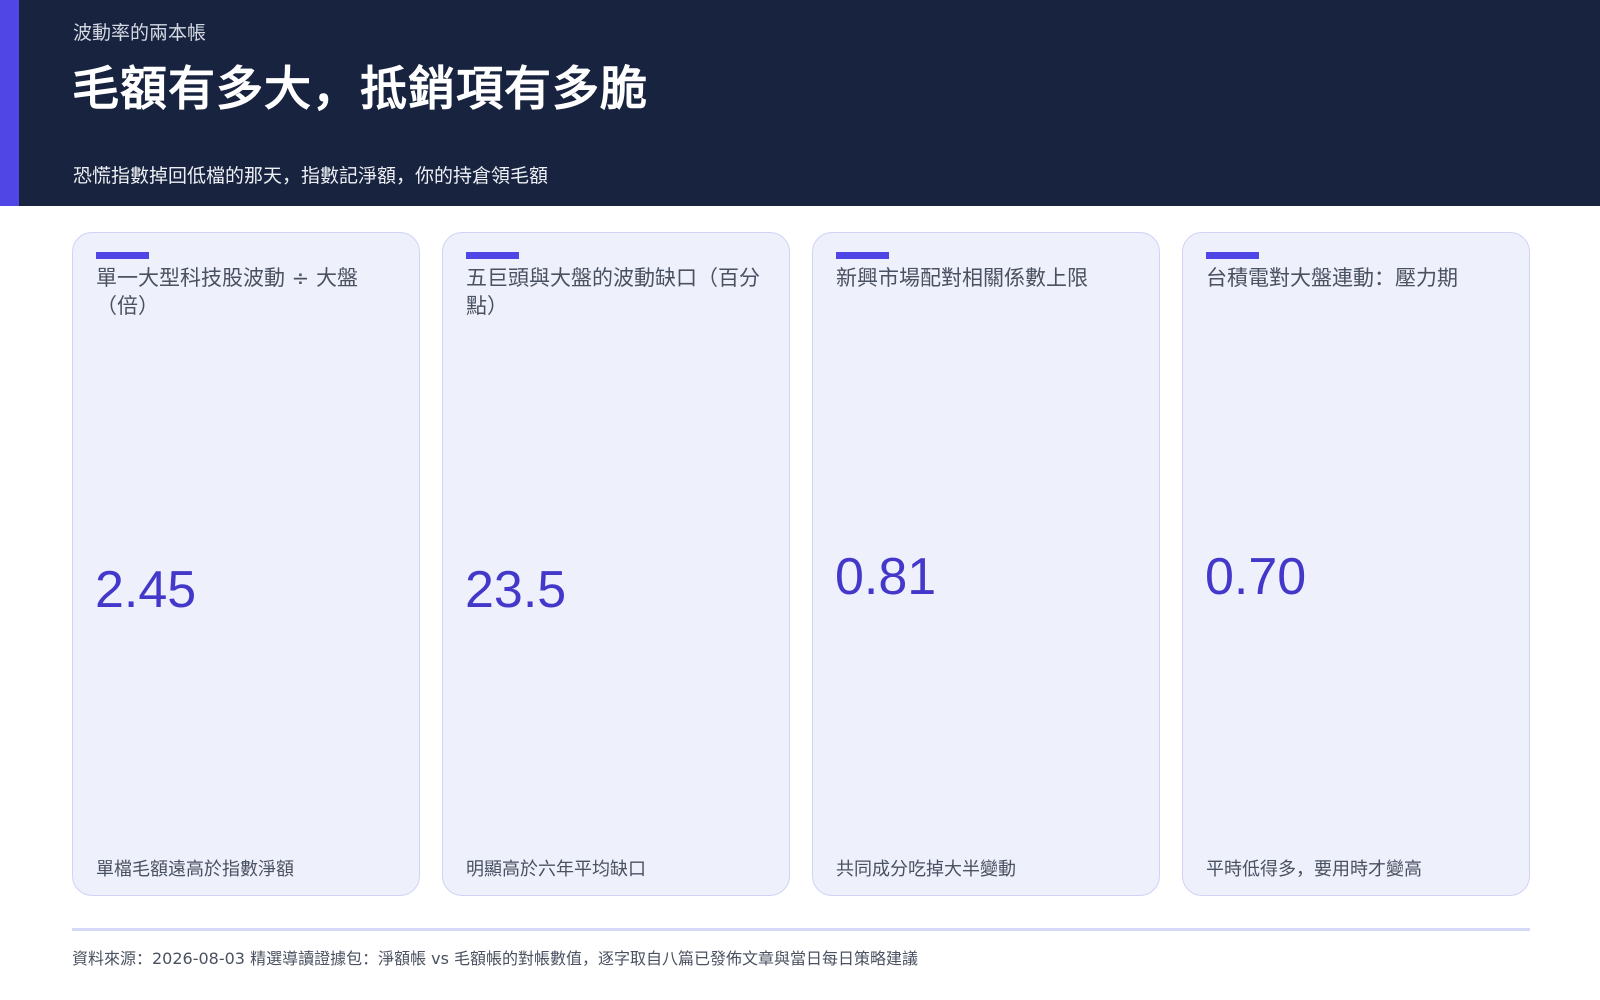  I want to click on card-note: 共同成分吃掉大半變動, so click(926, 869).